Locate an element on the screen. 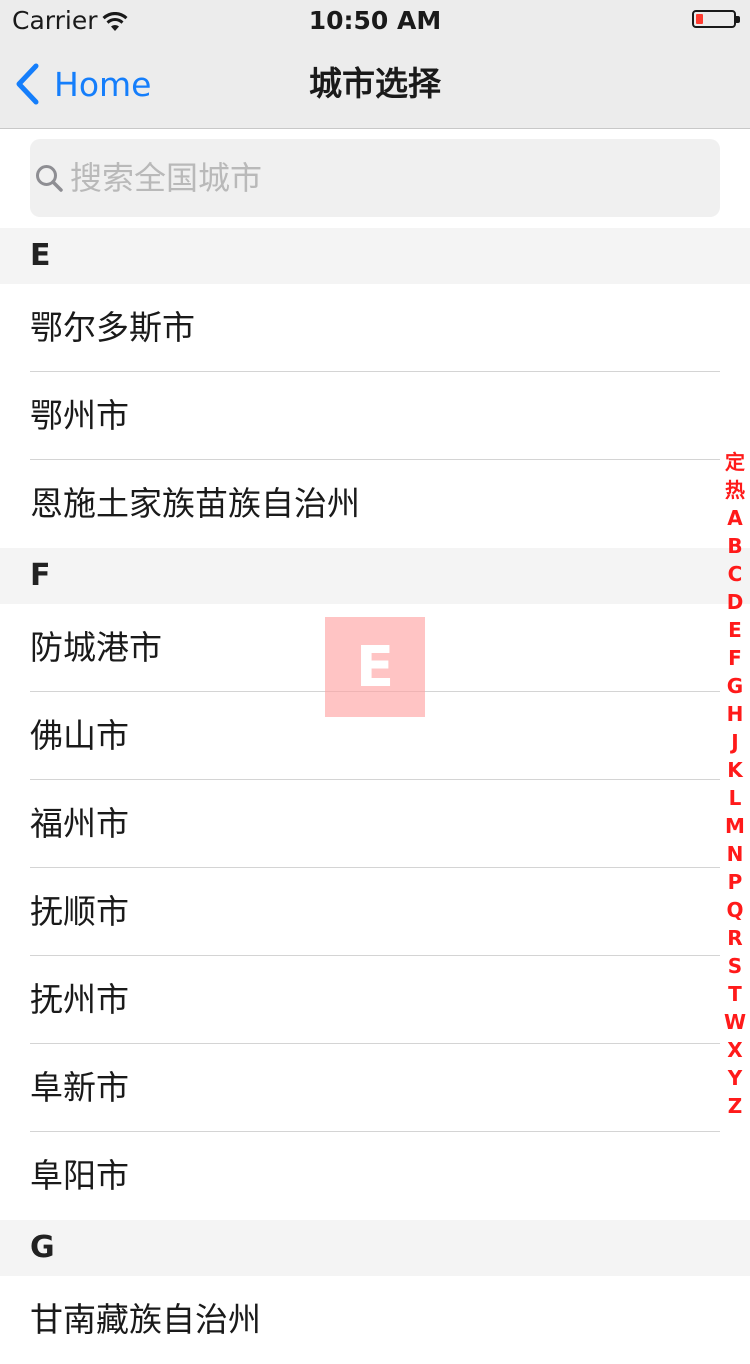 This screenshot has height=1364, width=750. index-letter: W is located at coordinates (735, 1022).